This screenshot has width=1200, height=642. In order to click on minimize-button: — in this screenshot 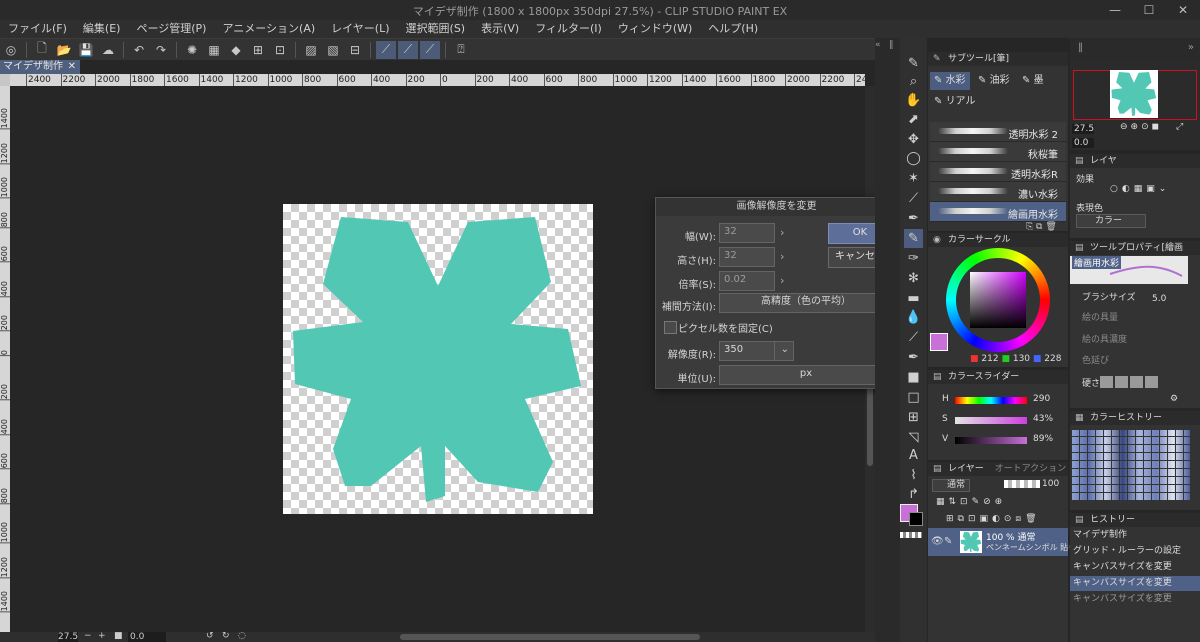, I will do `click(1115, 10)`.